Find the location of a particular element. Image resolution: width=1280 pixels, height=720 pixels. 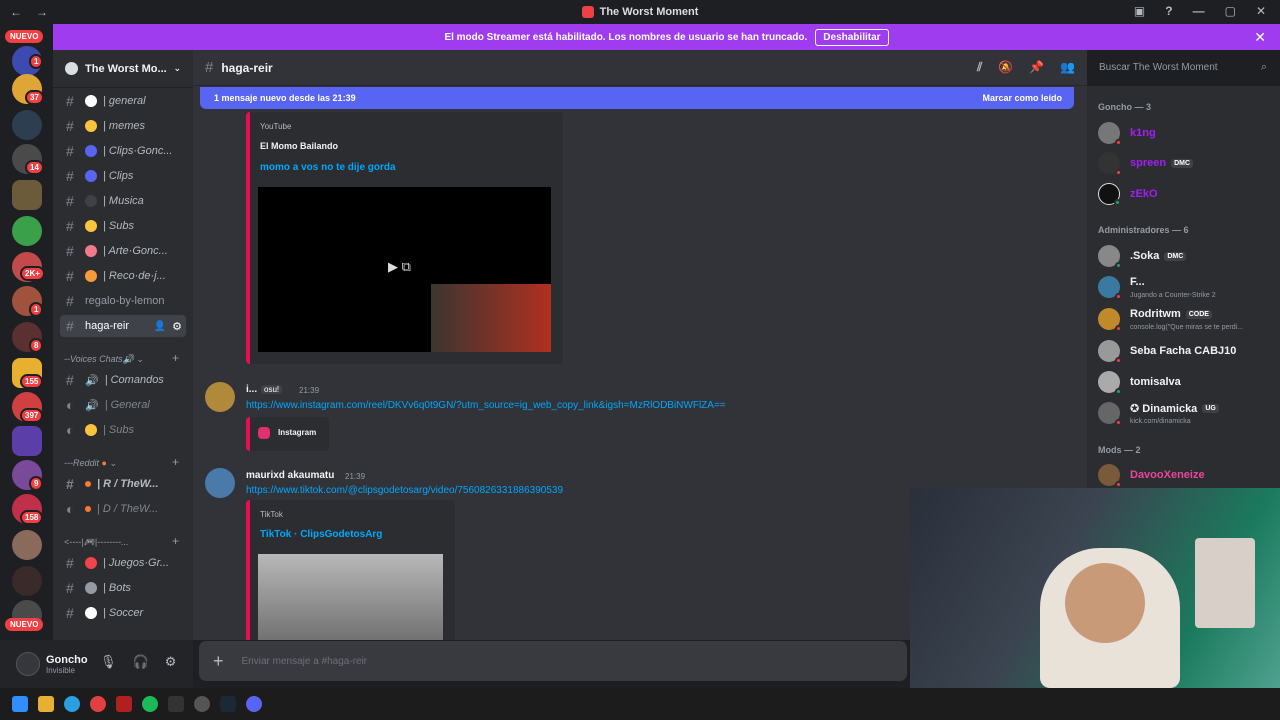

steam-icon is located at coordinates (228, 704).